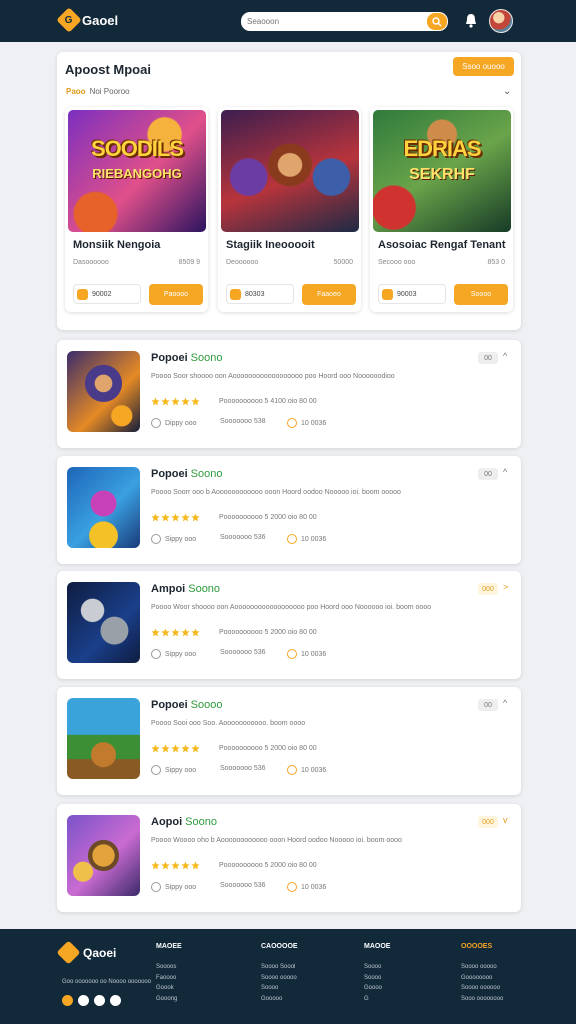 This screenshot has height=1024, width=576. Describe the element at coordinates (169, 978) in the screenshot. I see `footer-link: Faoooo` at that location.